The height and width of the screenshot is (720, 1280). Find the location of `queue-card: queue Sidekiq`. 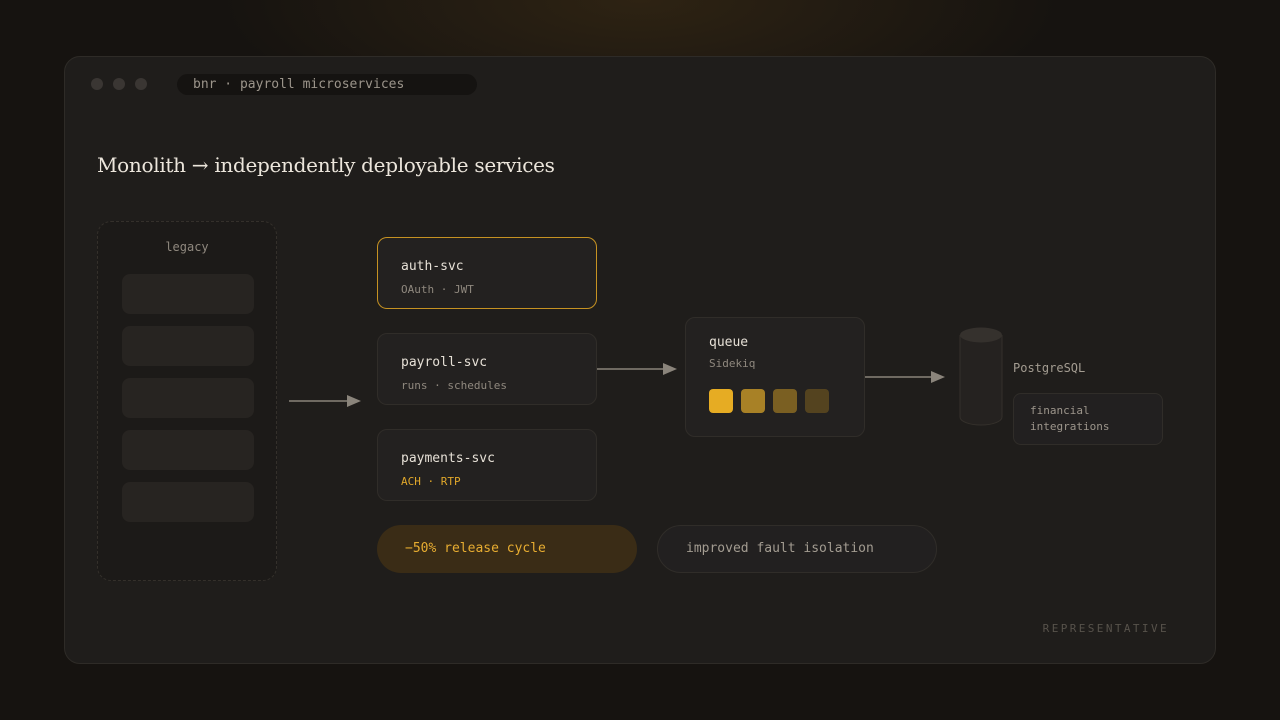

queue-card: queue Sidekiq is located at coordinates (775, 377).